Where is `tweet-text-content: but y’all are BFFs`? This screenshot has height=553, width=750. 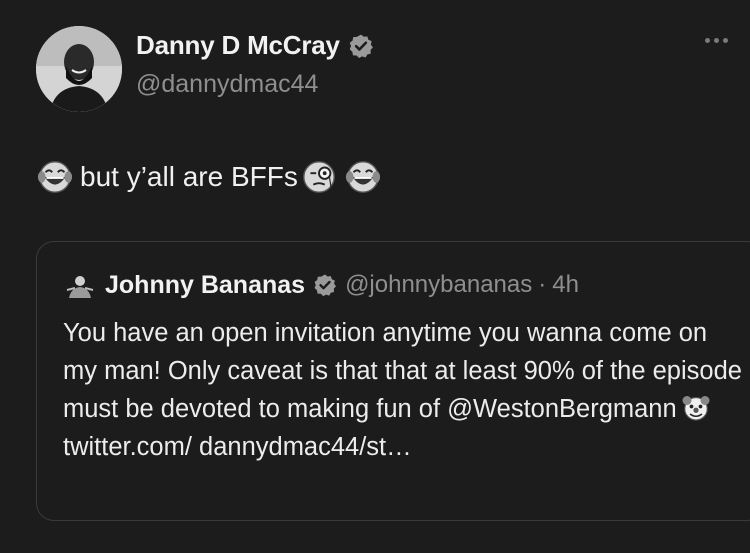
tweet-text-content: but y’all are BFFs is located at coordinates (189, 176).